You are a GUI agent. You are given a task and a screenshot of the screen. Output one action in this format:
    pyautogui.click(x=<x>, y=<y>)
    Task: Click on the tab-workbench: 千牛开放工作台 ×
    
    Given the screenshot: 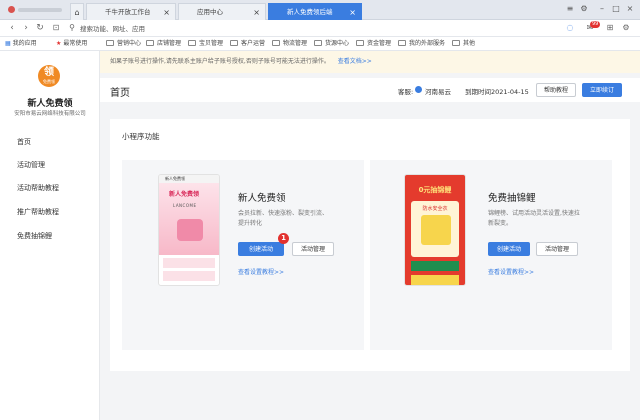 What is the action you would take?
    pyautogui.click(x=131, y=11)
    